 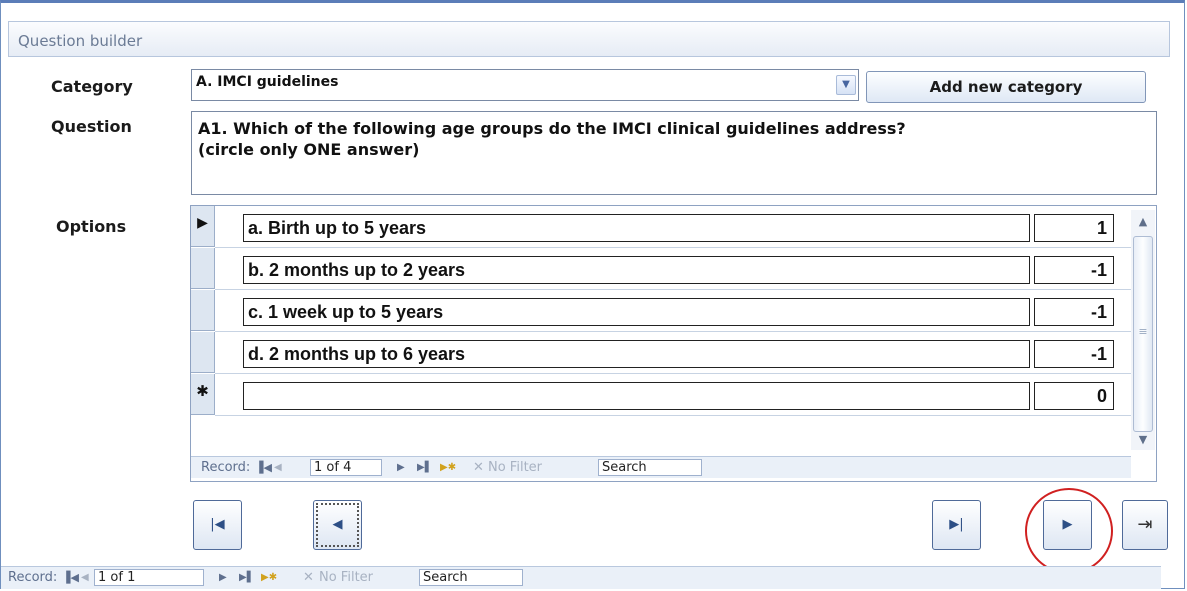 I want to click on option-text: c. 1 week up to 5 years, so click(x=636, y=312).